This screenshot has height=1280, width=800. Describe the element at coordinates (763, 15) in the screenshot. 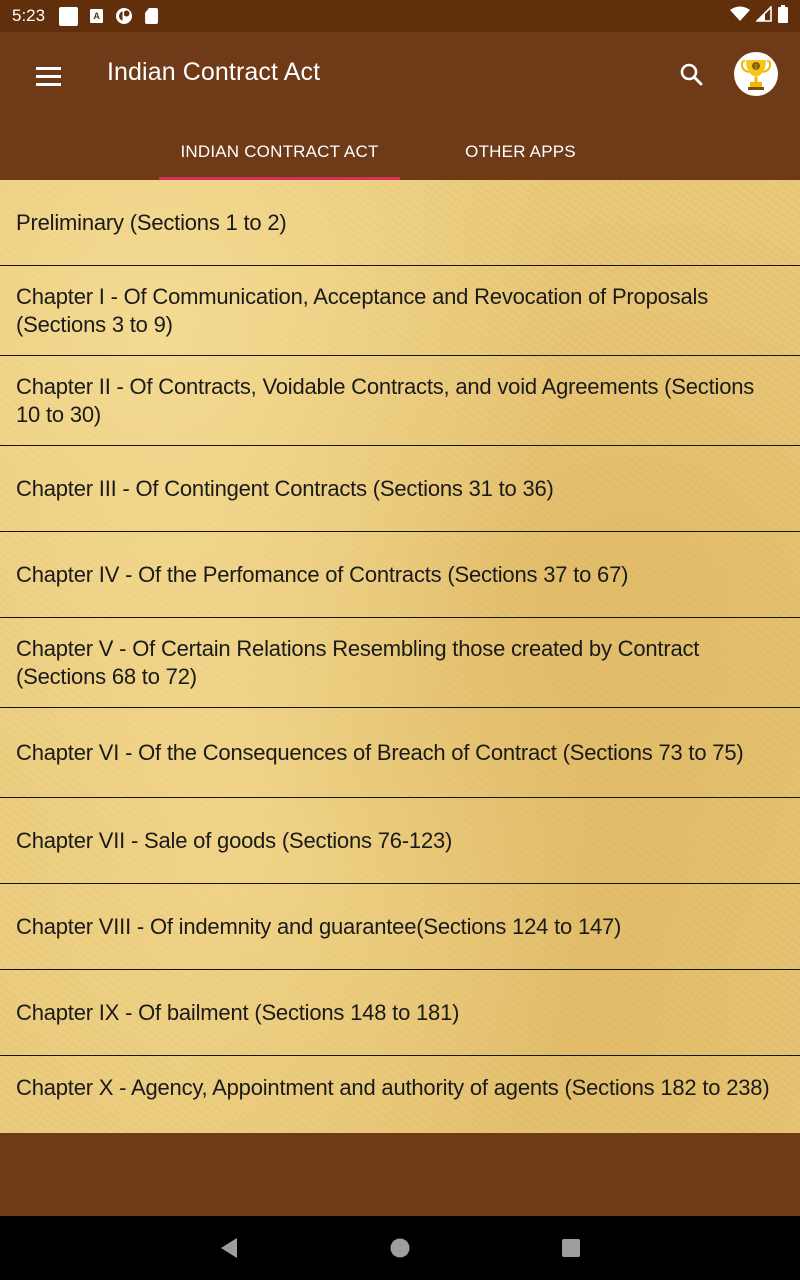

I see `cellular-signal-icon` at that location.